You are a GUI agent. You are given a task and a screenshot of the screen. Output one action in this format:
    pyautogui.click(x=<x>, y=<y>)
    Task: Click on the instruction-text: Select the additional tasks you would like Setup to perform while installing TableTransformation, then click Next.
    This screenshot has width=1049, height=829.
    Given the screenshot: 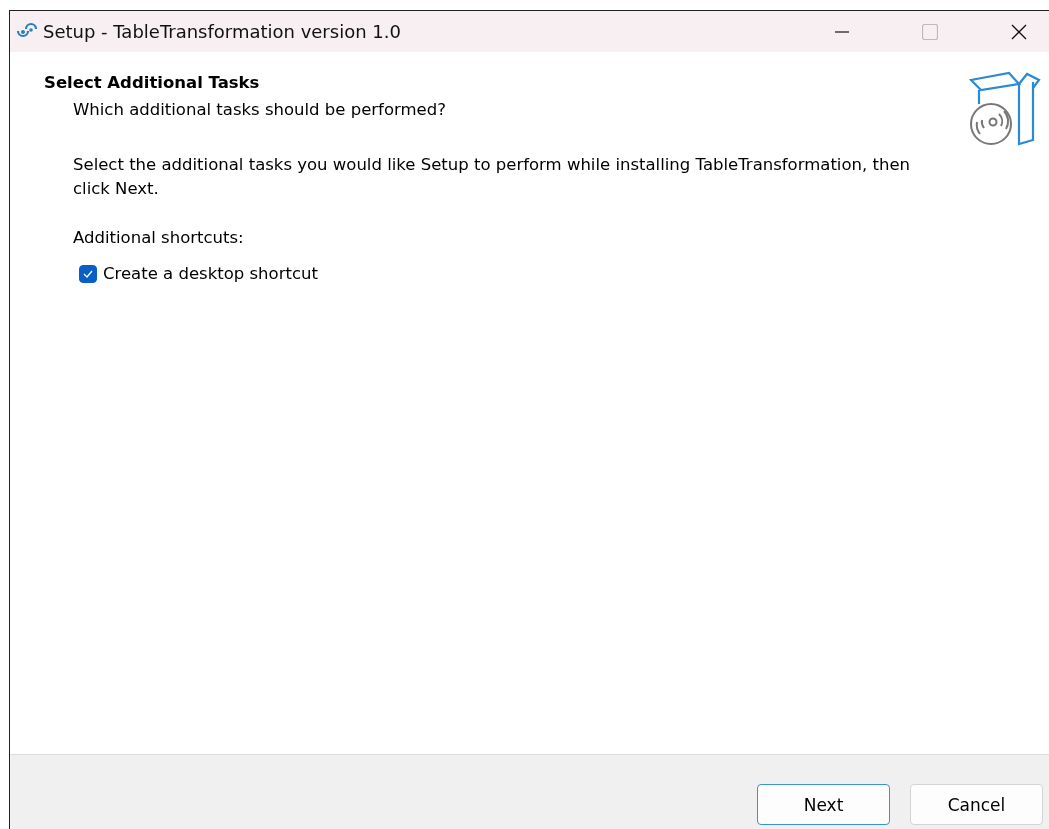 What is the action you would take?
    pyautogui.click(x=492, y=177)
    